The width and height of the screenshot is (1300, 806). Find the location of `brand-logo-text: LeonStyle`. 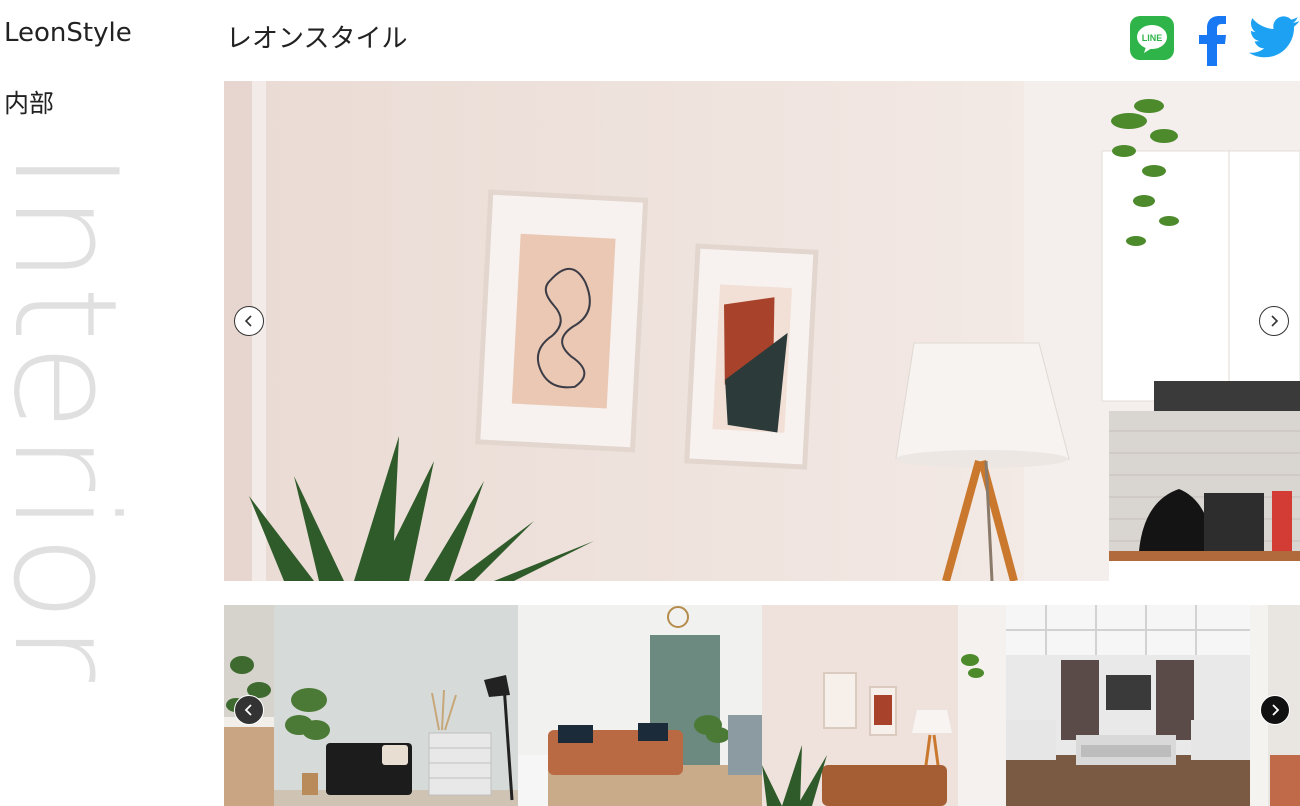

brand-logo-text: LeonStyle is located at coordinates (68, 33).